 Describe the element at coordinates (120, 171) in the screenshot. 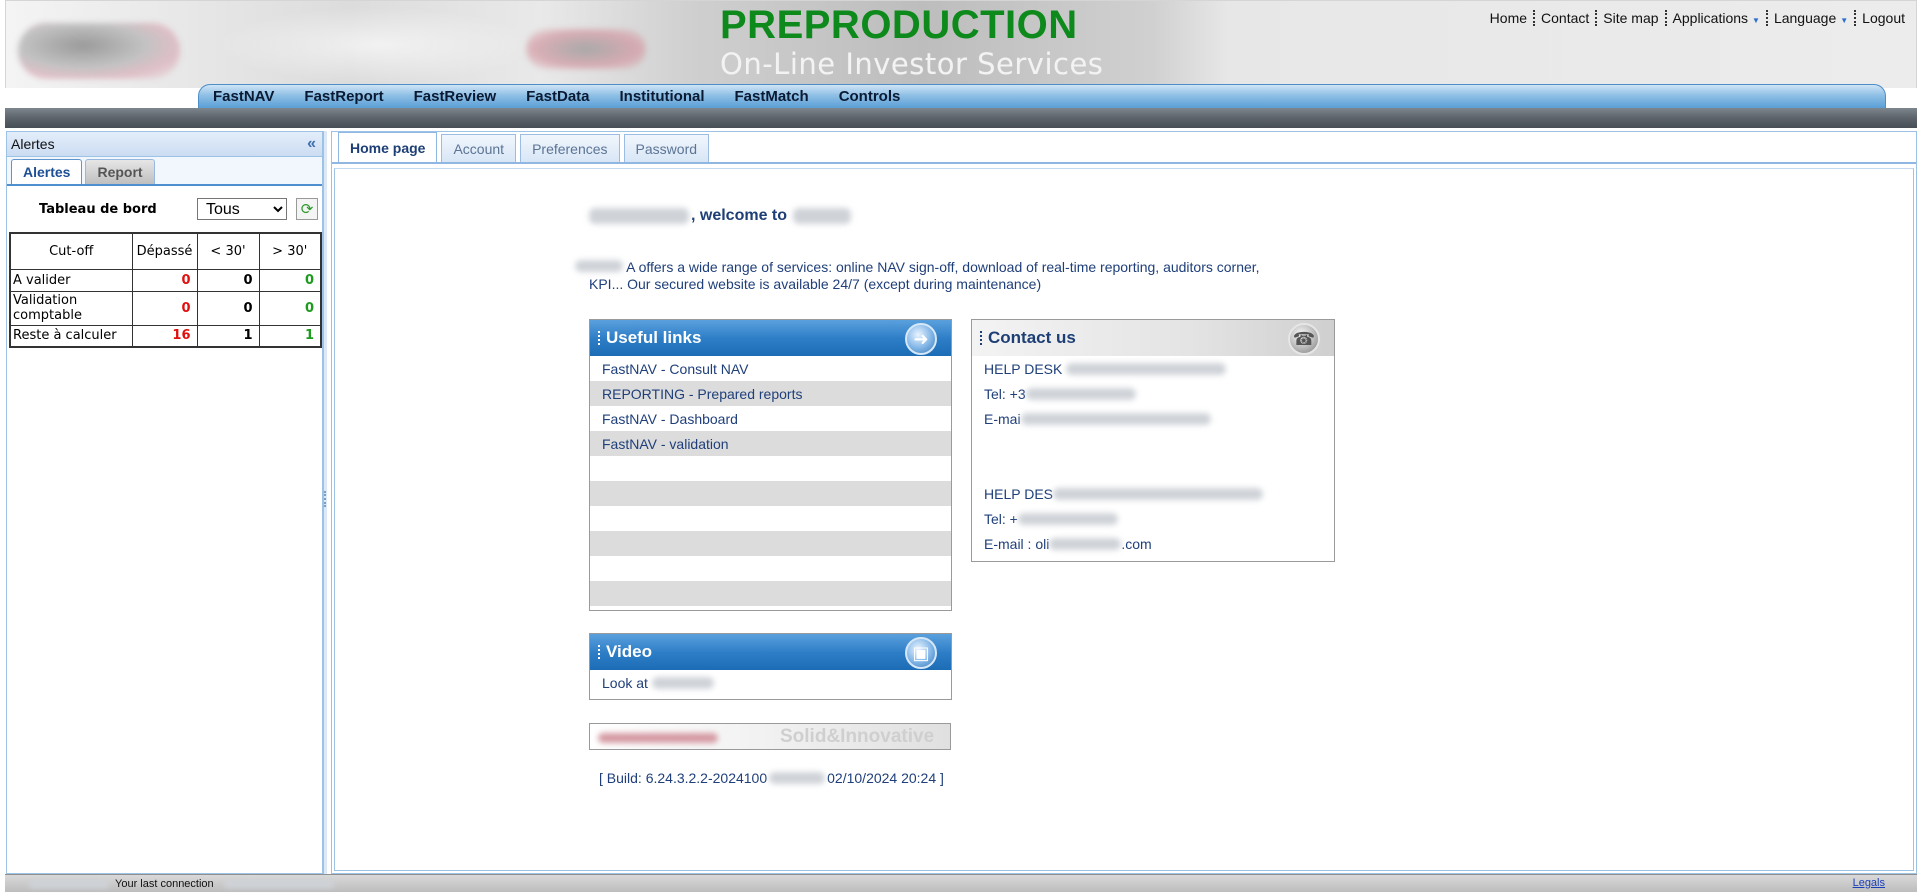

I see `tab-report: Report` at that location.